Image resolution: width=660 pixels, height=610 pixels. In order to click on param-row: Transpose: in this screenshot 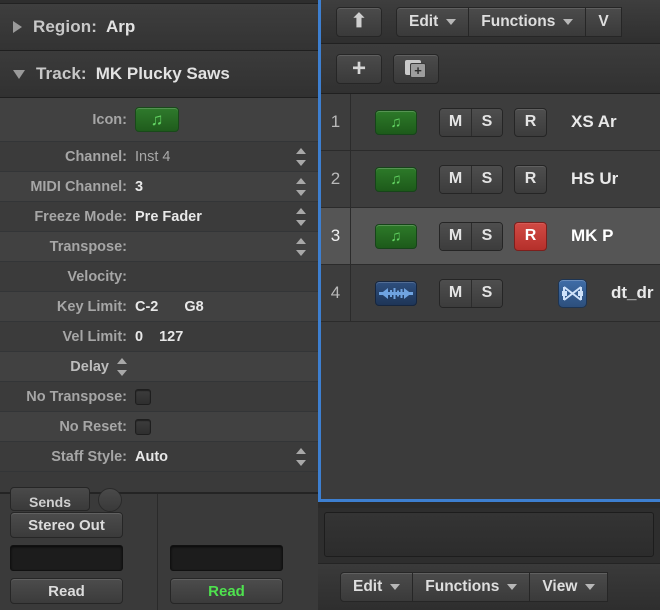, I will do `click(159, 247)`.